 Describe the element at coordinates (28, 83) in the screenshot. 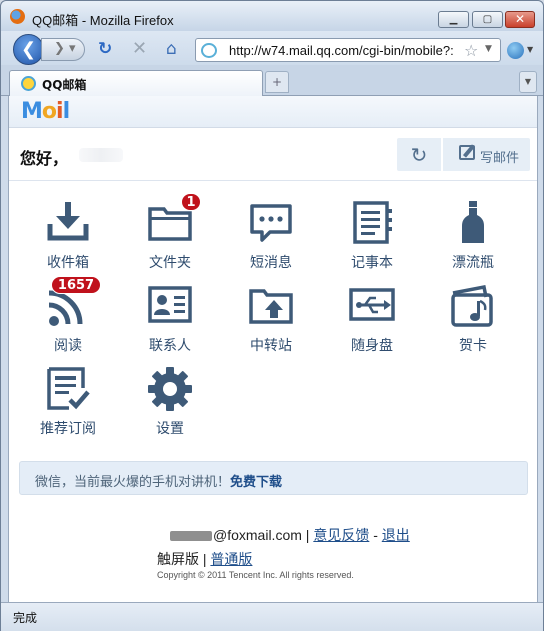

I see `qq-favicon-icon` at that location.